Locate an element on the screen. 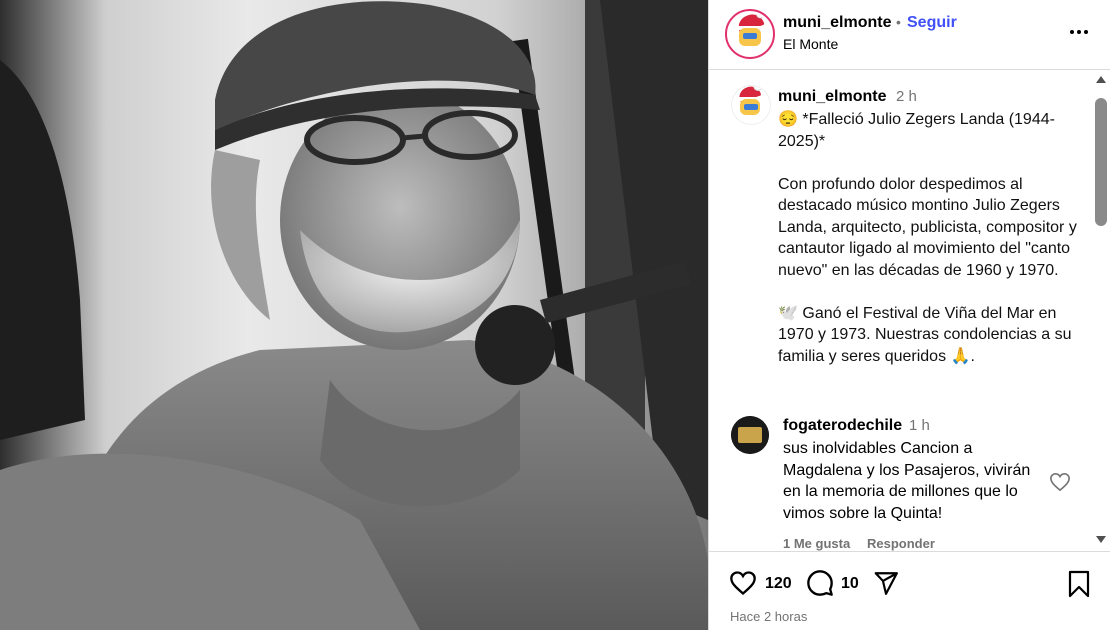  bottle-label-icon is located at coordinates (750, 435).